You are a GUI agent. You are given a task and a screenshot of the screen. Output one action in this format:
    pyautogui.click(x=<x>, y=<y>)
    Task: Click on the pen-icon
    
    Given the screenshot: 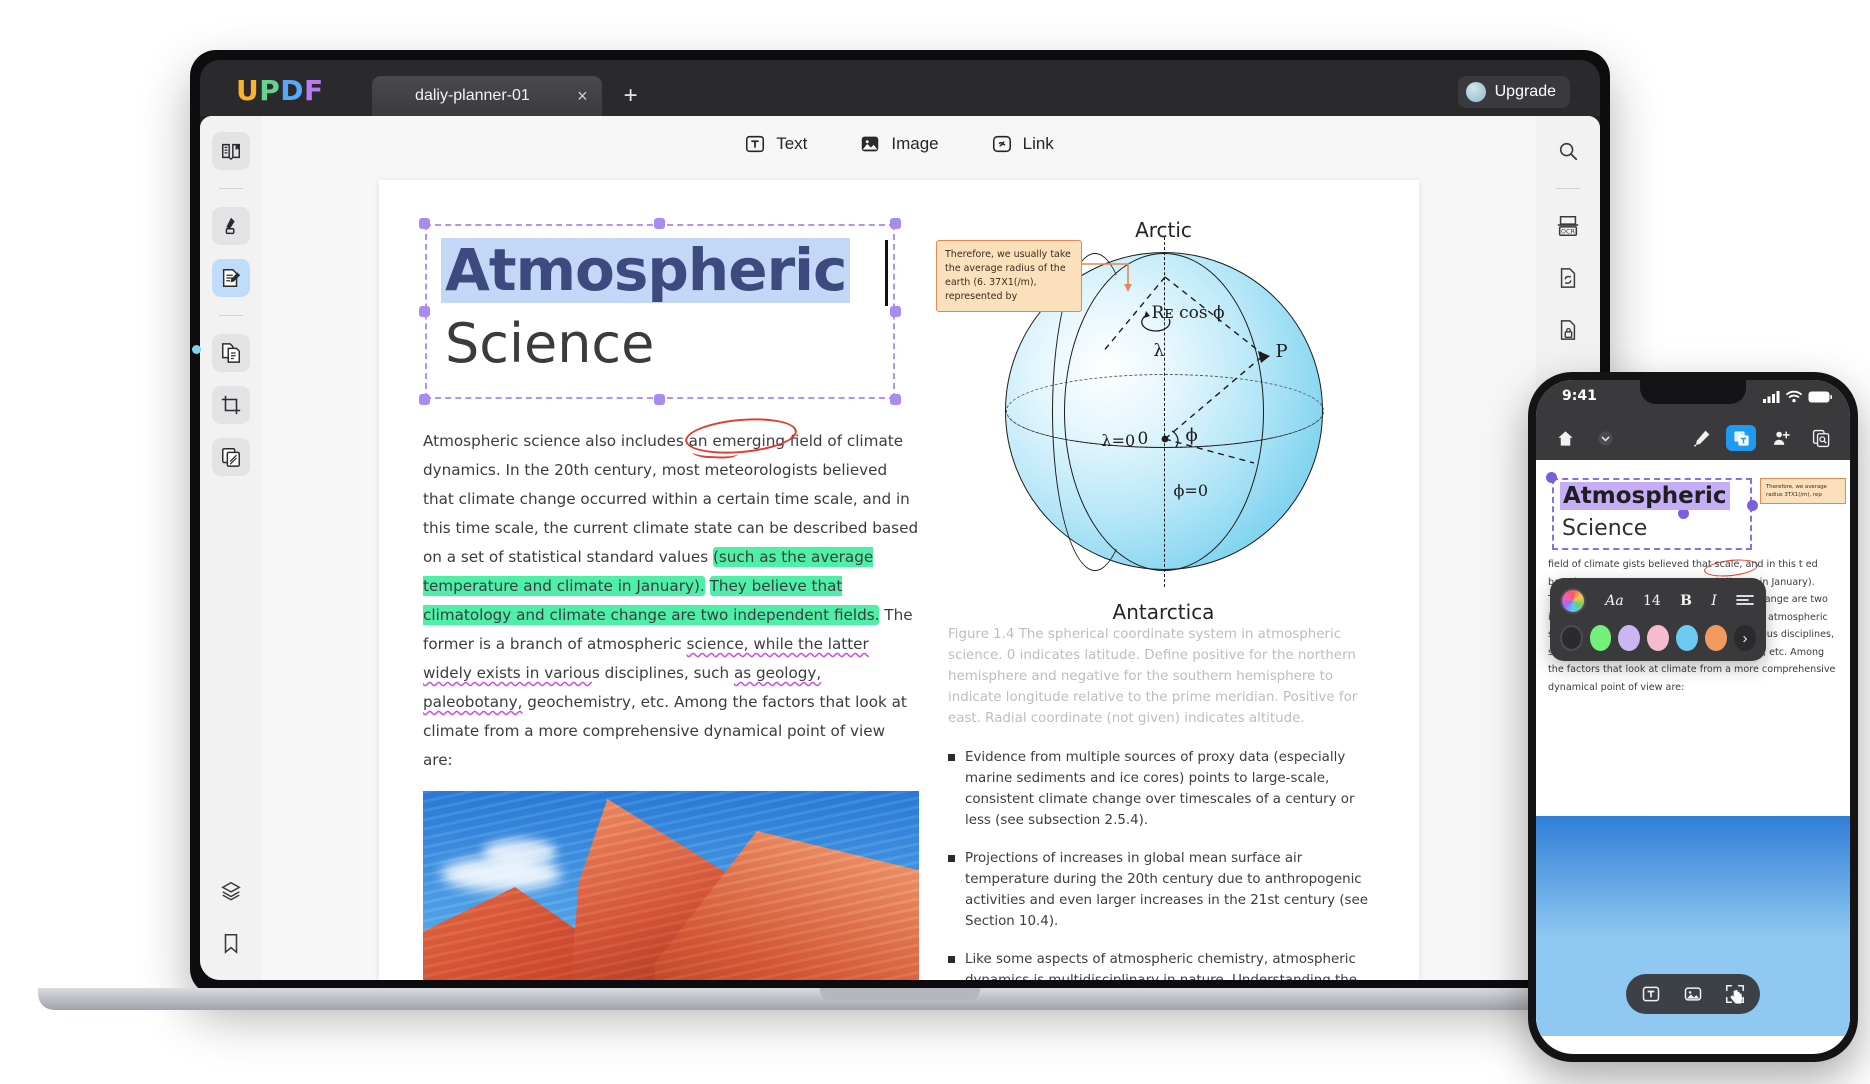 What is the action you would take?
    pyautogui.click(x=1701, y=438)
    